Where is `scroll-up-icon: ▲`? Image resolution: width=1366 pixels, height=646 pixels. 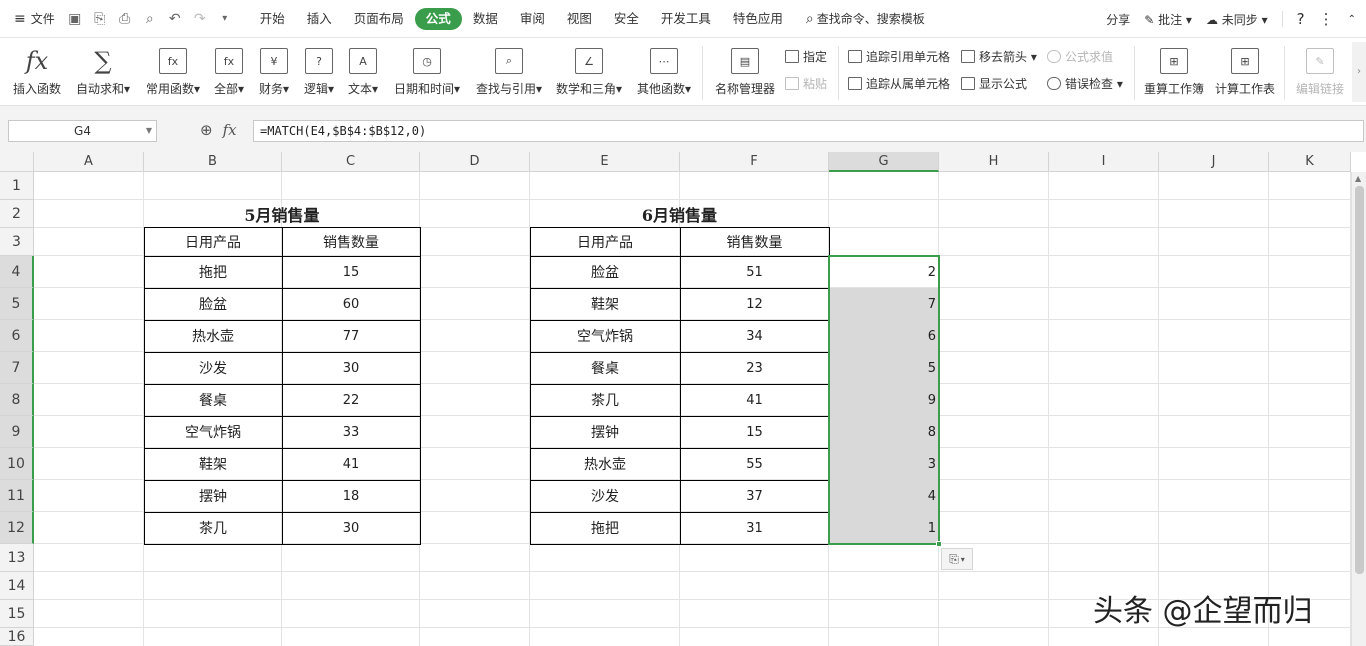
scroll-up-icon: ▲ is located at coordinates (1358, 178).